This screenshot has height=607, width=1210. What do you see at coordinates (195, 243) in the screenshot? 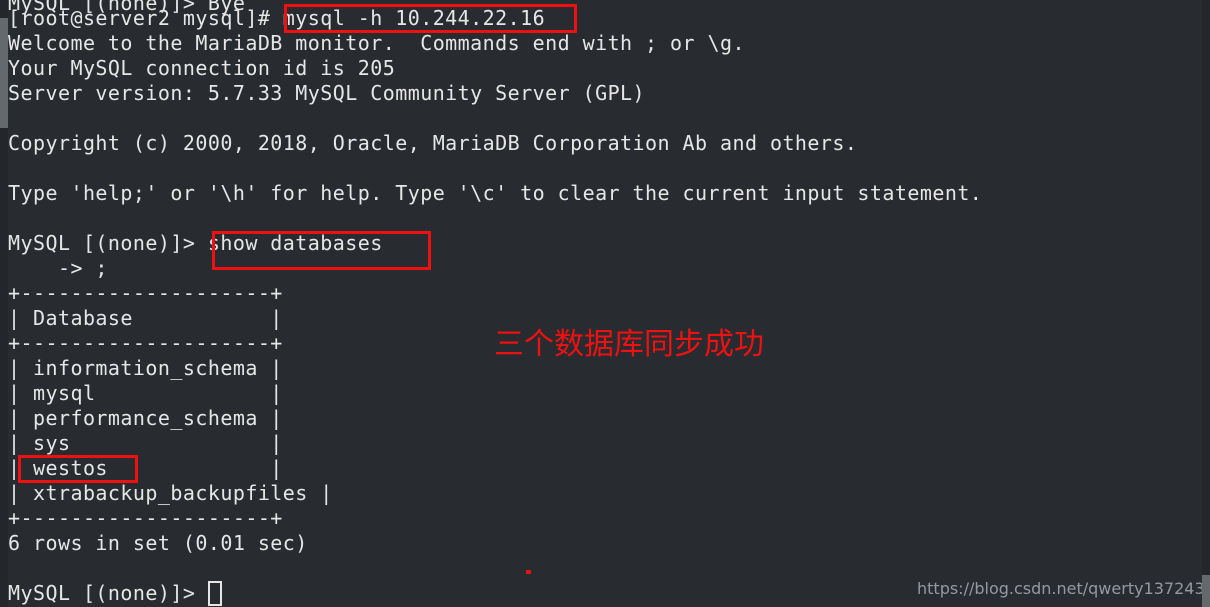
I see `terminal-line: MySQL [(none)]> show databases` at bounding box center [195, 243].